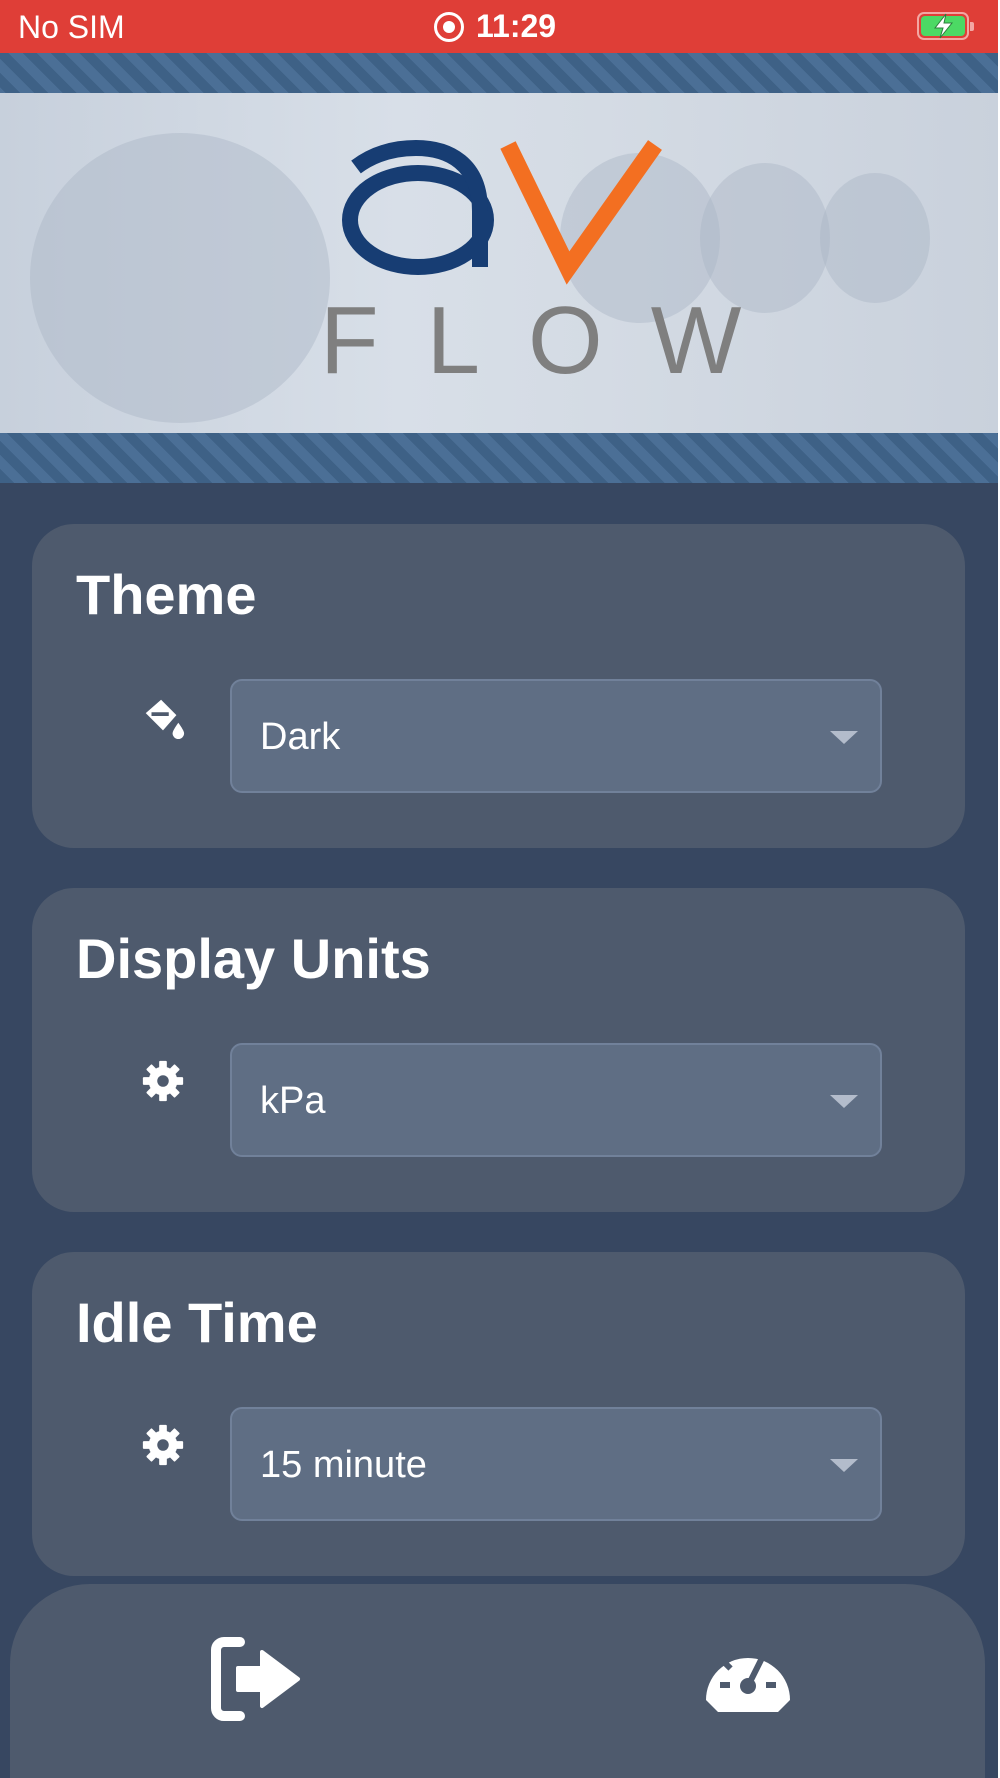 Image resolution: width=1000 pixels, height=1778 pixels. Describe the element at coordinates (166, 594) in the screenshot. I see `theme-title: Theme` at that location.